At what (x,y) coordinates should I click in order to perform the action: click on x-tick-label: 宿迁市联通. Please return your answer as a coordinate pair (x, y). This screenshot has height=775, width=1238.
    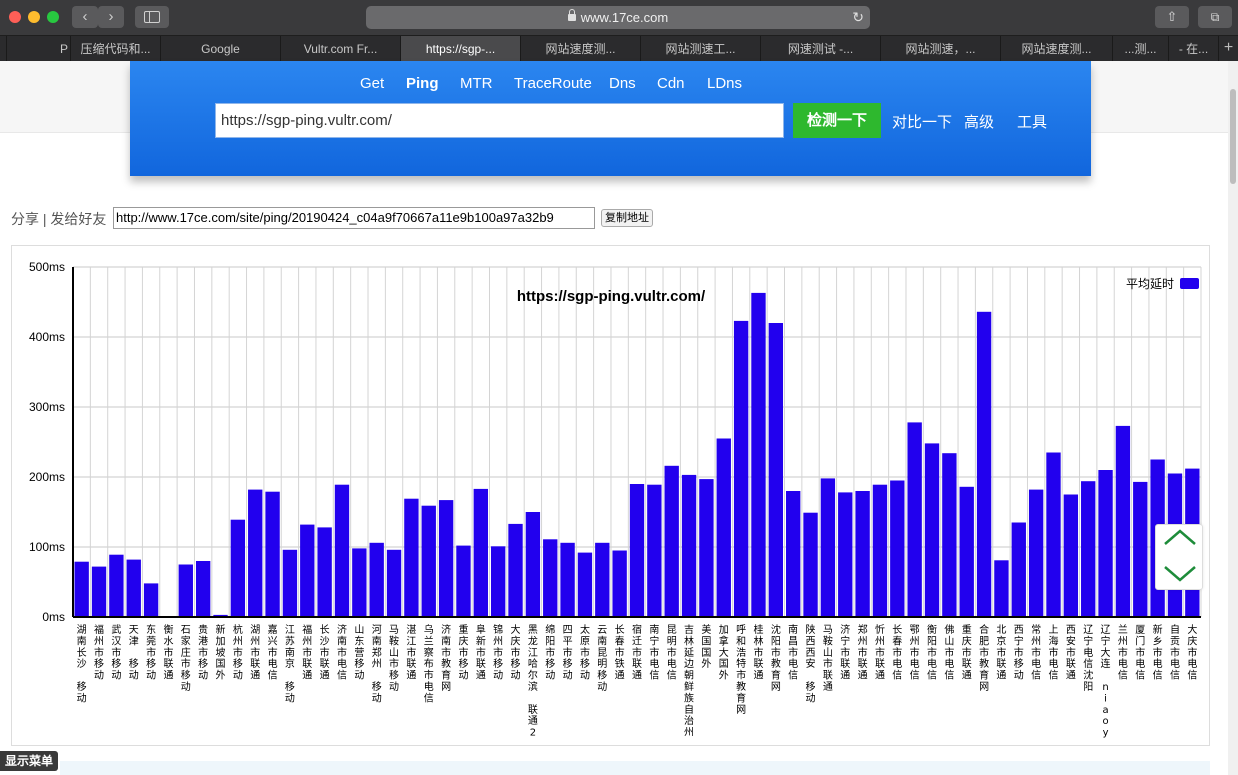
    Looking at the image, I should click on (637, 652).